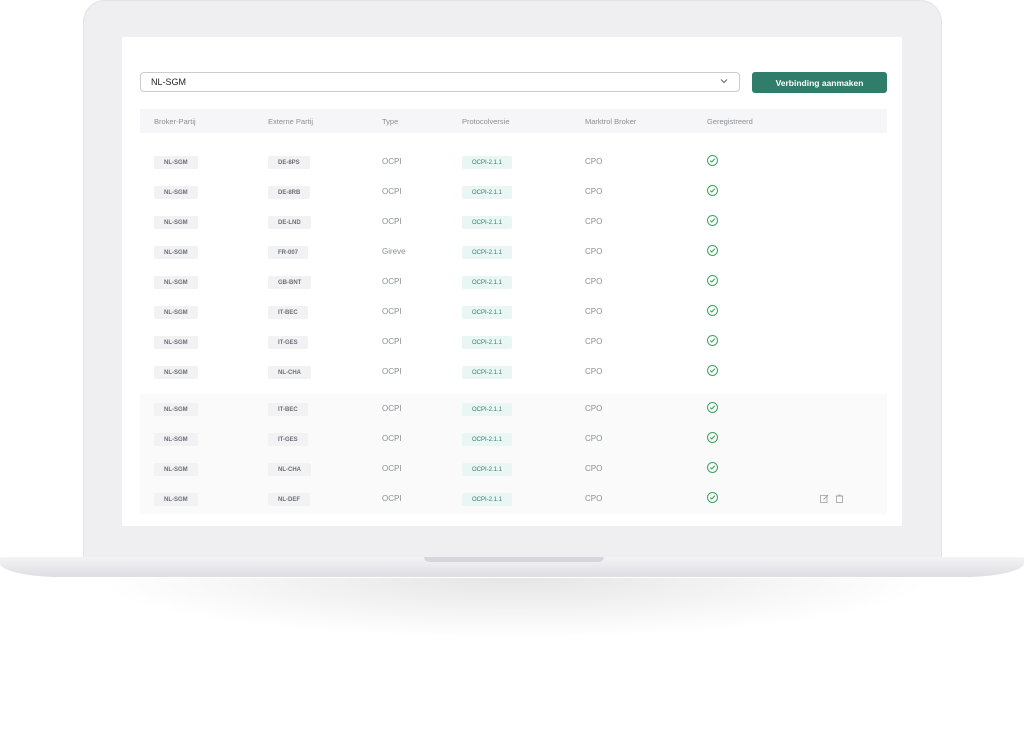 This screenshot has height=744, width=1024. What do you see at coordinates (832, 498) in the screenshot?
I see `row-actions` at bounding box center [832, 498].